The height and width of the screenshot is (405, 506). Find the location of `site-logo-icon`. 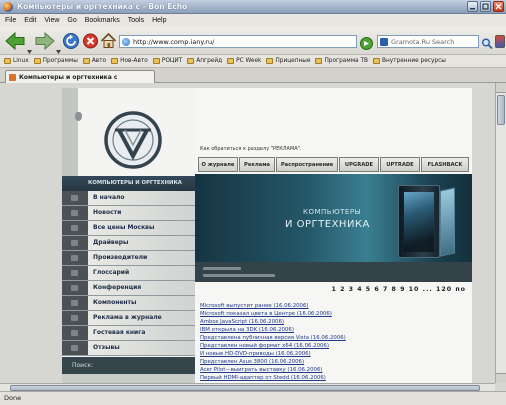

site-logo-icon is located at coordinates (133, 140).